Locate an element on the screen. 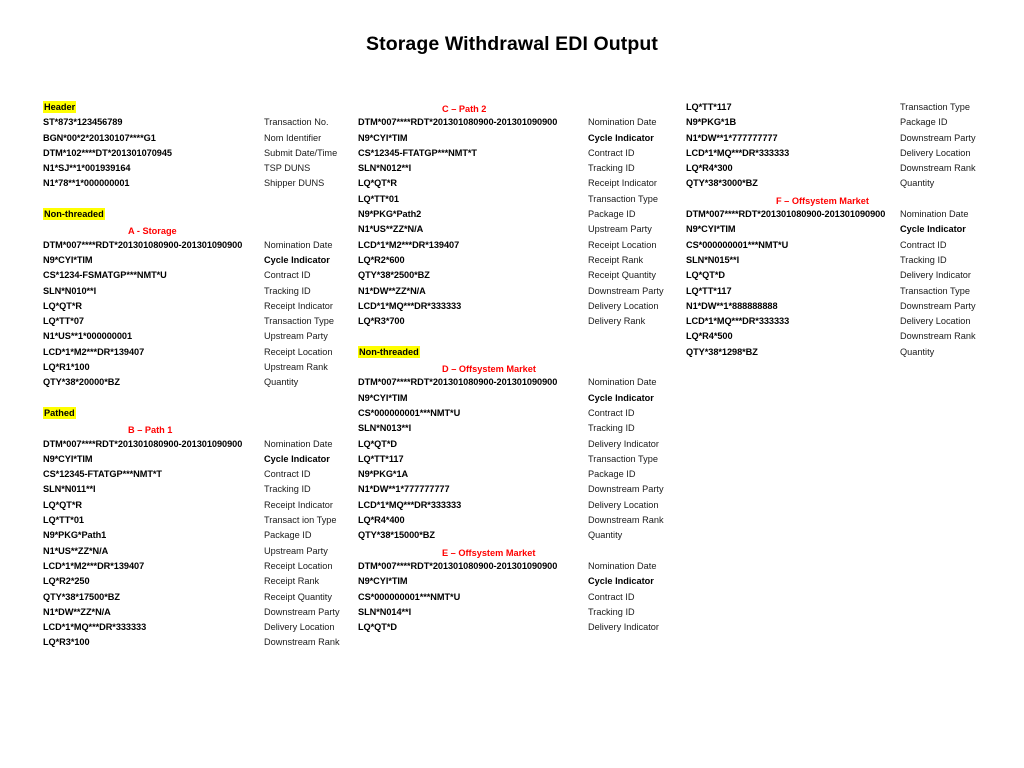 This screenshot has height=768, width=1024. edi-segment-label: Shipper DUNS is located at coordinates (294, 183).